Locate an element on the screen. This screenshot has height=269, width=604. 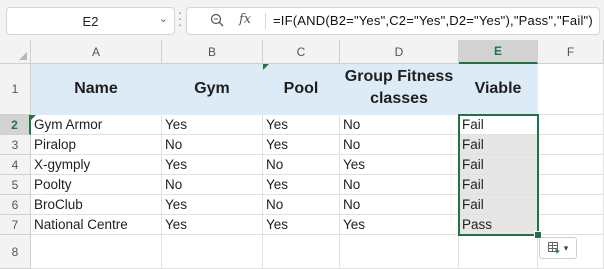
header-group-fitness: Group Fitness classes is located at coordinates (399, 89).